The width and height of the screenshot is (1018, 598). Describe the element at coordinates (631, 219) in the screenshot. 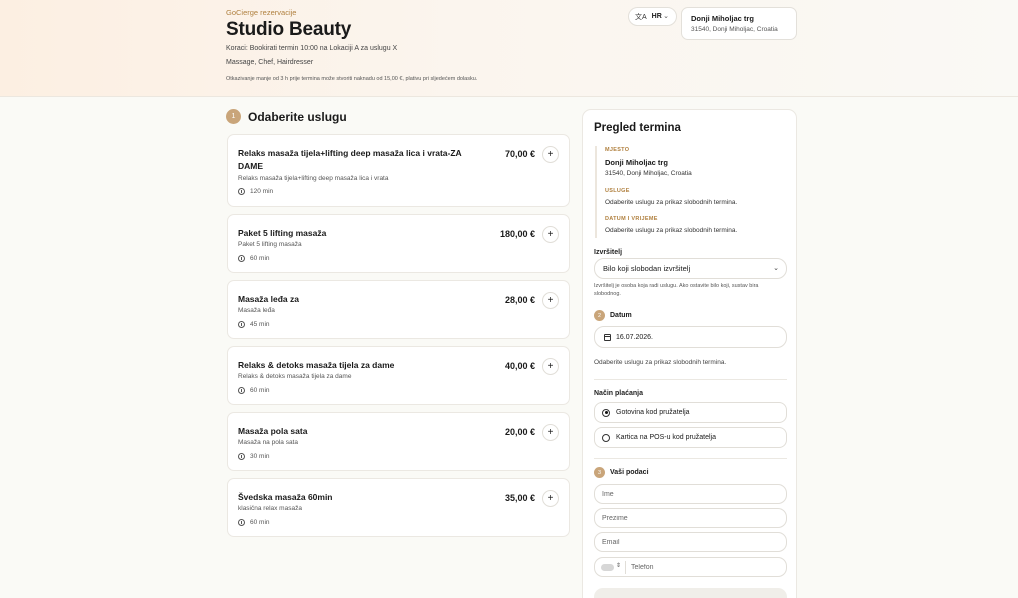

I see `datetime-label: DATUM I VRIJEME` at that location.